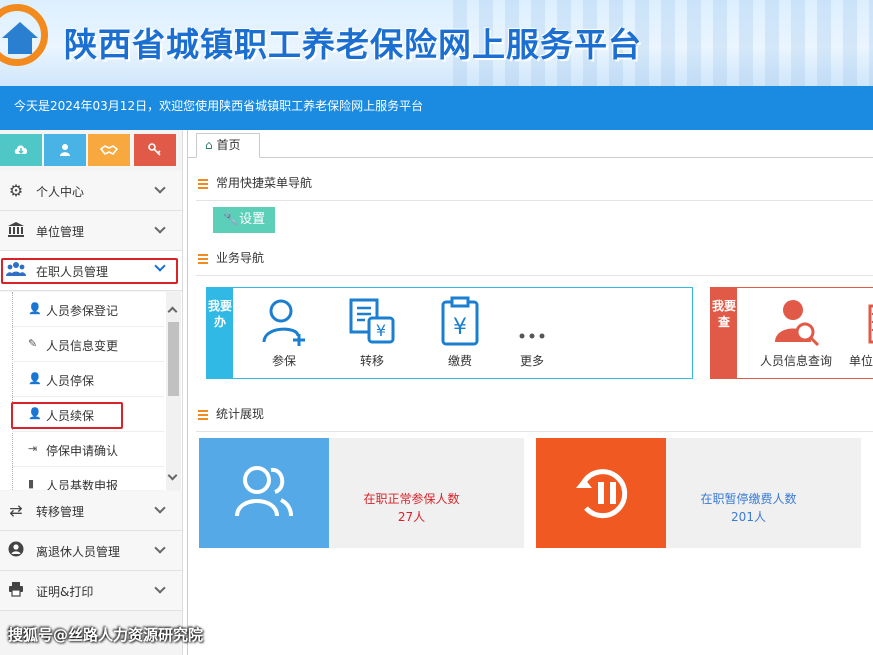 The image size is (873, 655). I want to click on sidebar-item-label: 证明&打印, so click(65, 592).